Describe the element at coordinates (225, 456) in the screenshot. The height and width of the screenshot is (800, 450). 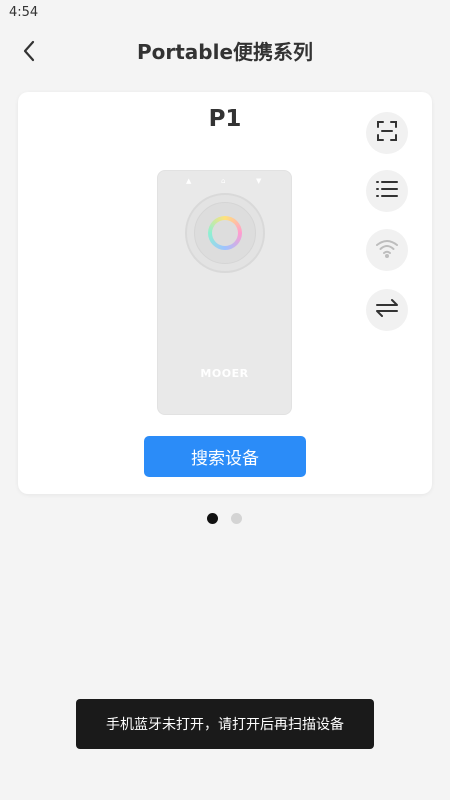
I see `search-device-button: 搜索设备` at that location.